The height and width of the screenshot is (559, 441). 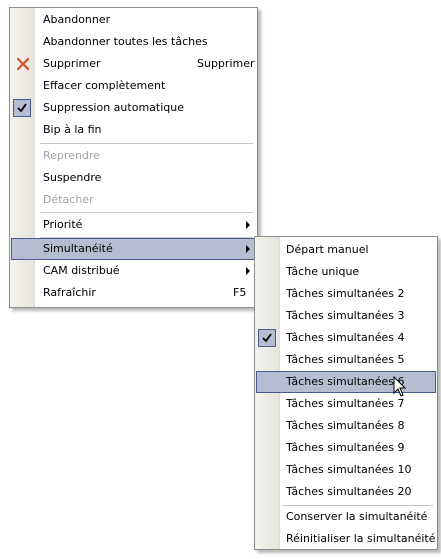 What do you see at coordinates (361, 538) in the screenshot?
I see `menu-item-label: Réinitialiser la simultanéité` at bounding box center [361, 538].